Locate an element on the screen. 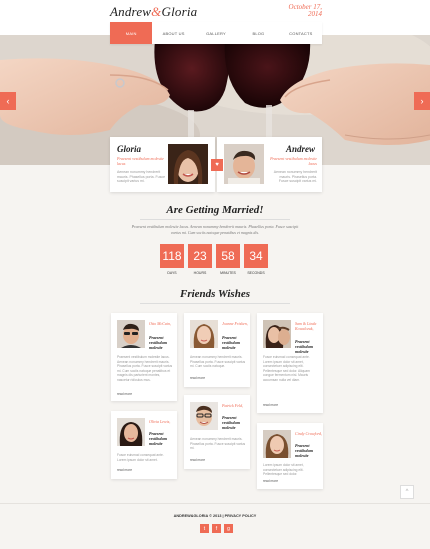  wish-author: Olivia Lewis, is located at coordinates (160, 421).